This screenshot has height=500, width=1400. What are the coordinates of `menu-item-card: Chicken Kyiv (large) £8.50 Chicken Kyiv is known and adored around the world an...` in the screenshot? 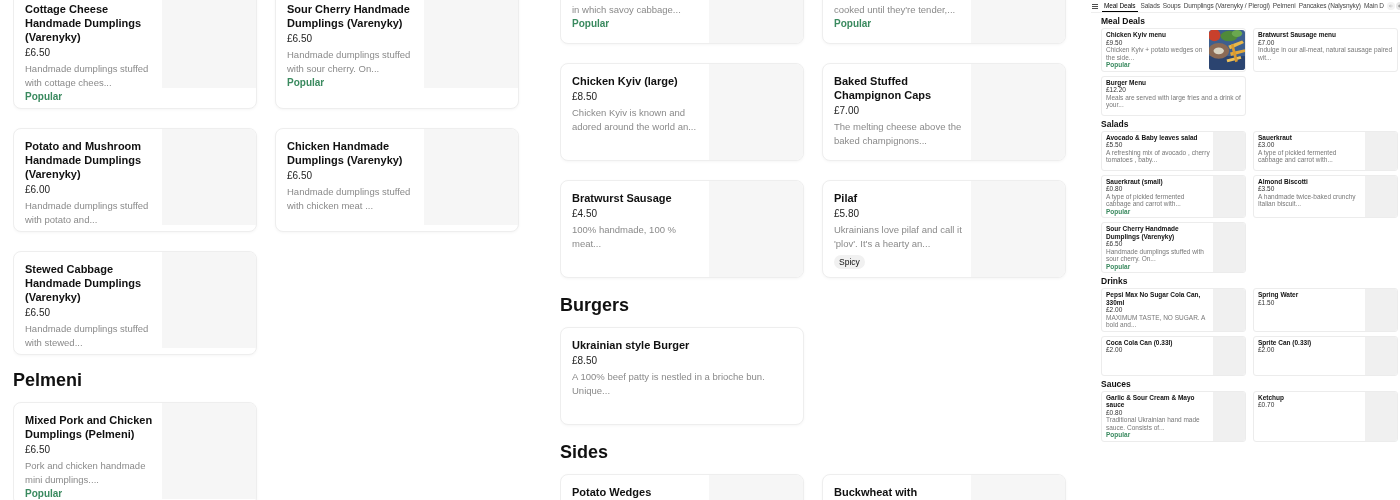 It's located at (682, 112).